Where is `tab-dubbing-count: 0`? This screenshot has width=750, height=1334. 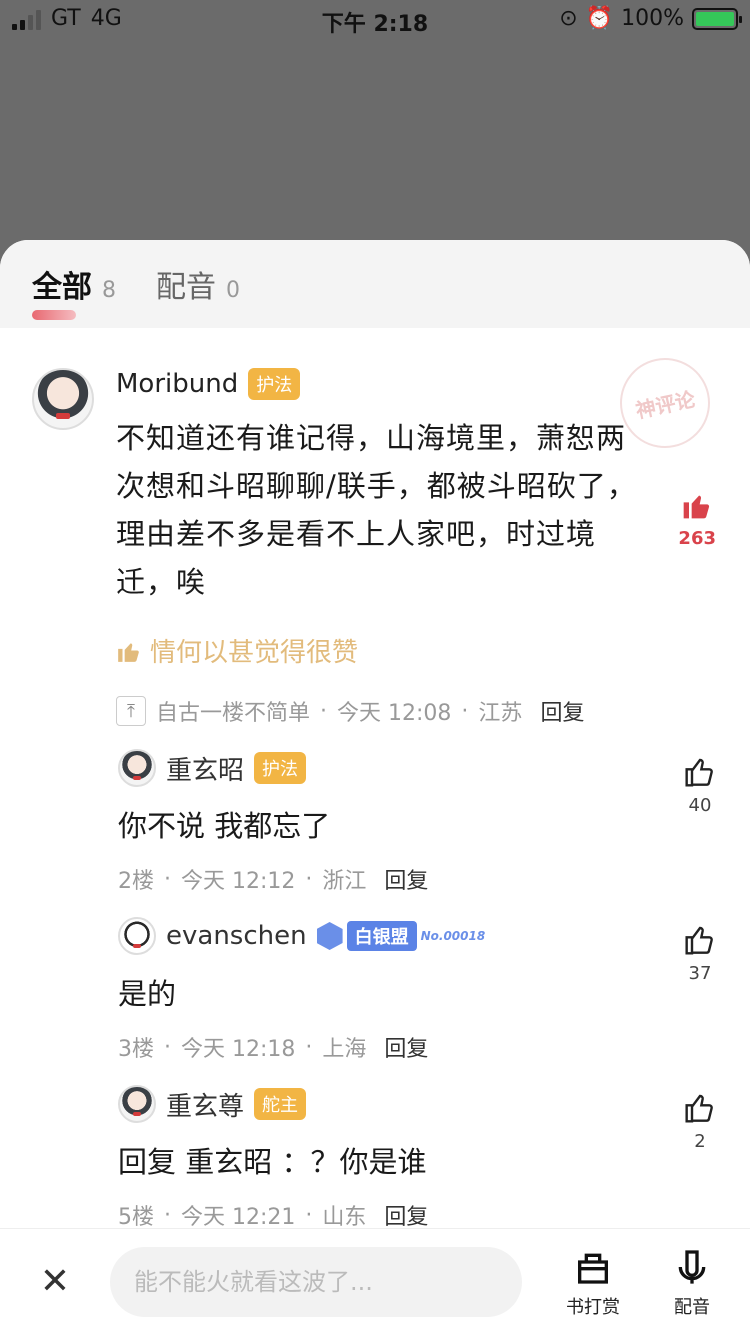 tab-dubbing-count: 0 is located at coordinates (233, 290).